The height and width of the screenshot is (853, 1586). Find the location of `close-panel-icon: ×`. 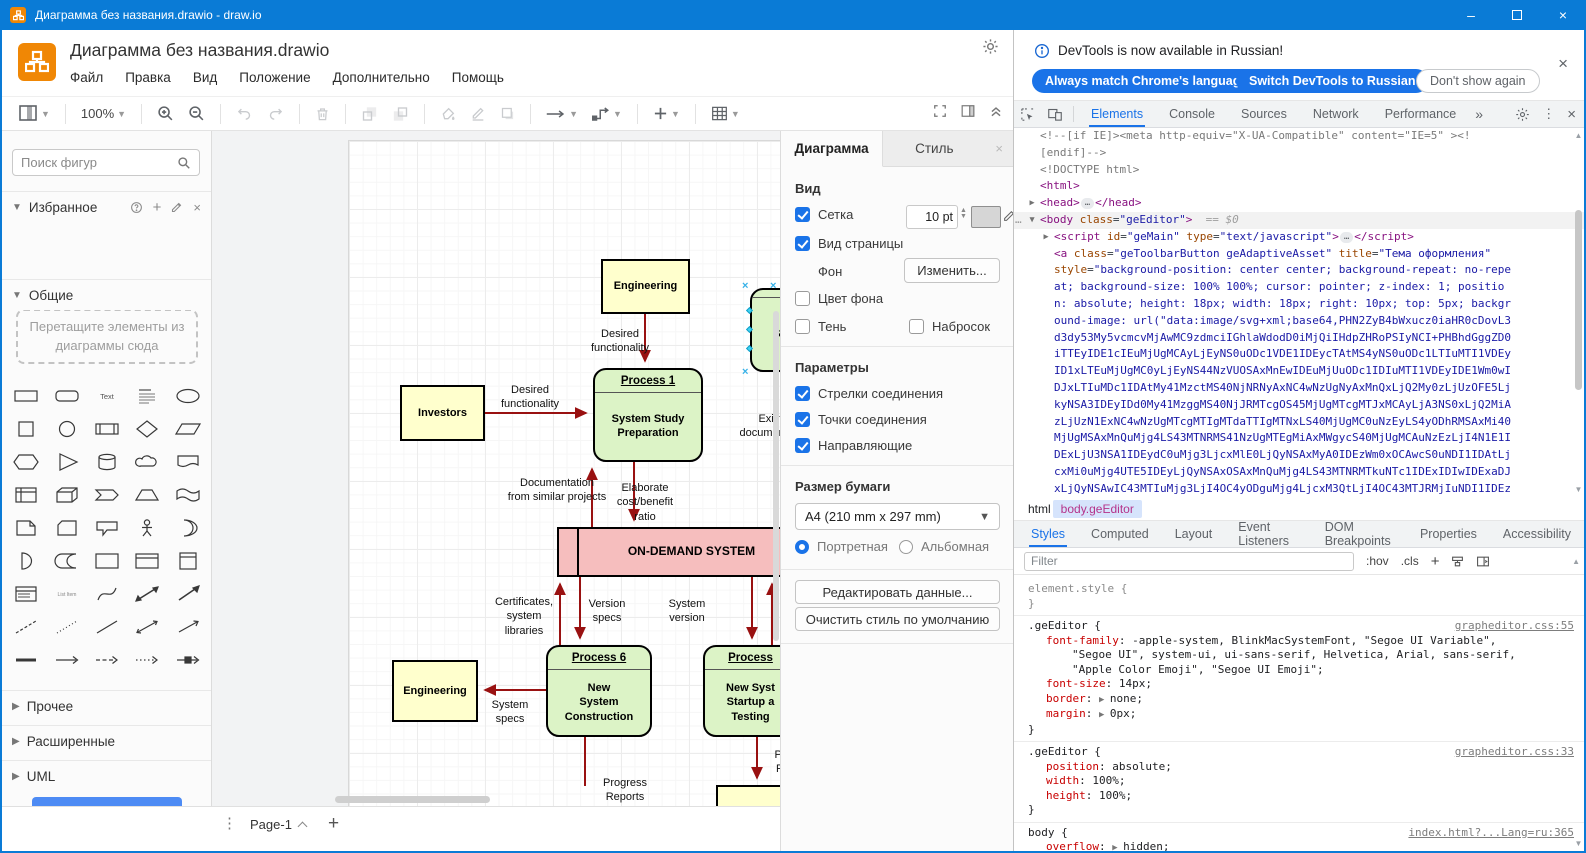

close-panel-icon: × is located at coordinates (999, 148).